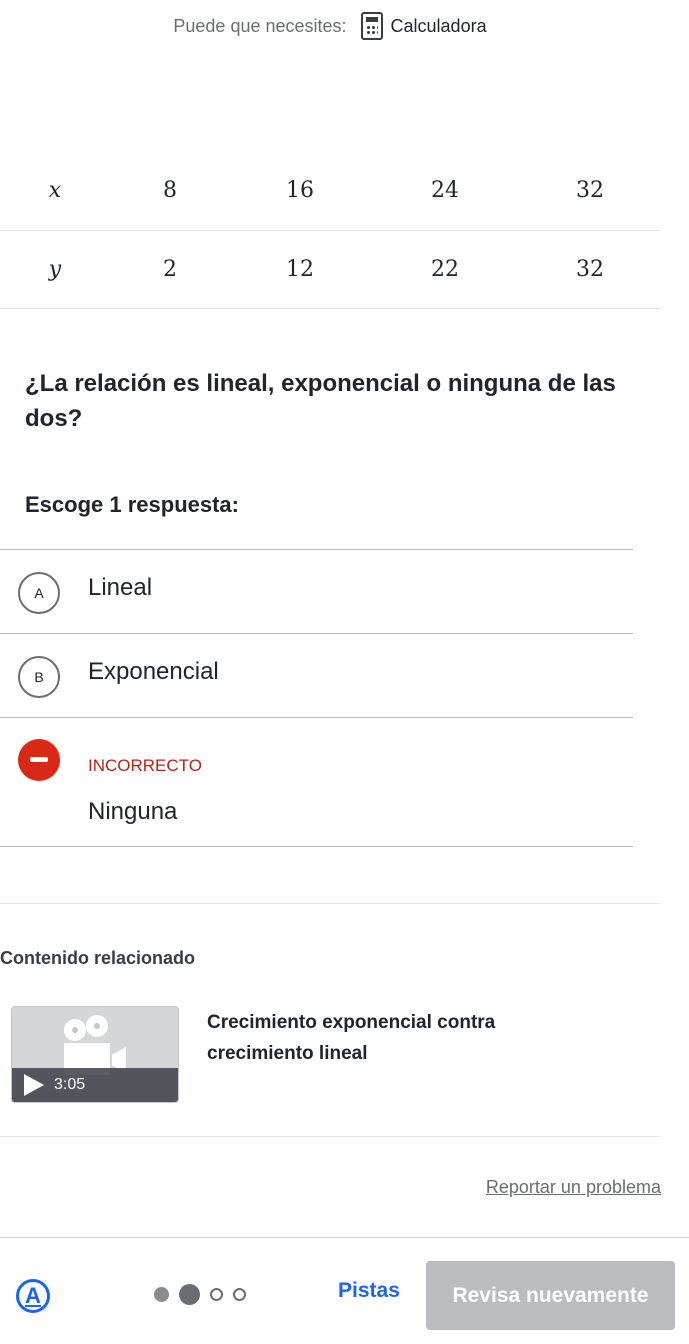  I want to click on footer-divider, so click(344, 1237).